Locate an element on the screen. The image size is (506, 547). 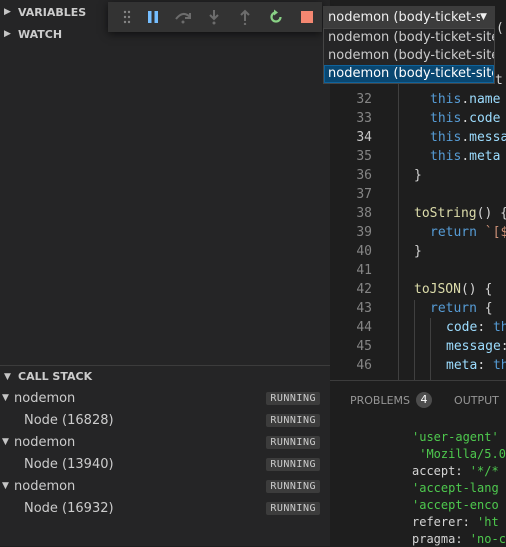
code-text: return `[$ is located at coordinates (468, 232).